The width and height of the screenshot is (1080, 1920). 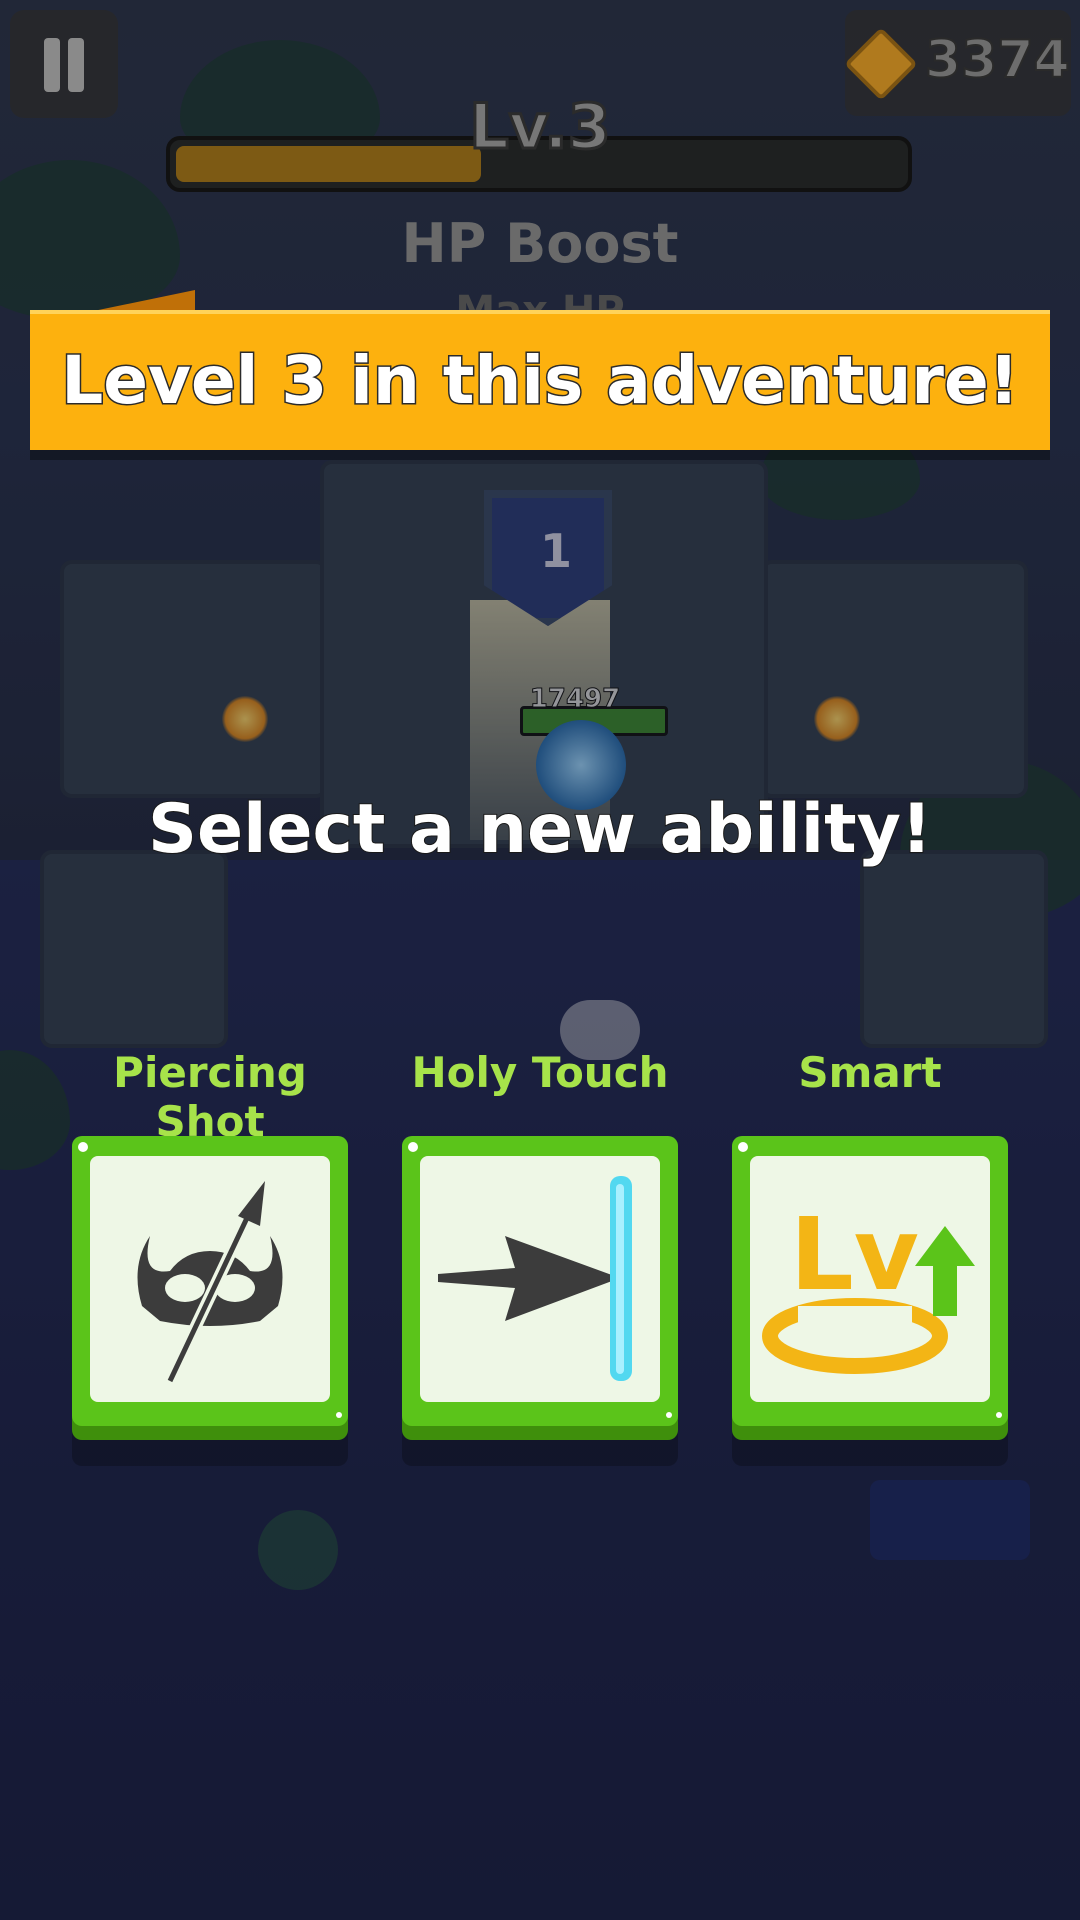 I want to click on xp-bar-fill, so click(x=328, y=164).